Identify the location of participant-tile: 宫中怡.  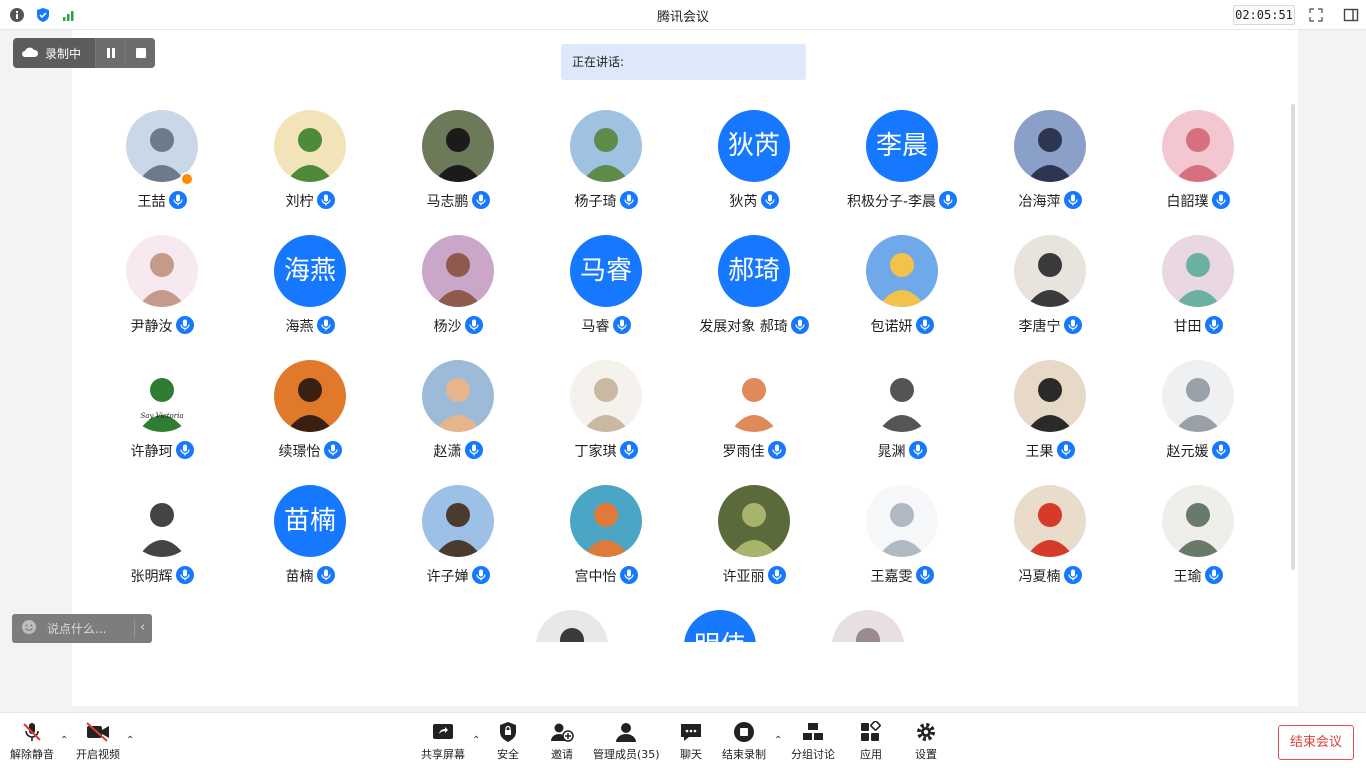
(606, 540).